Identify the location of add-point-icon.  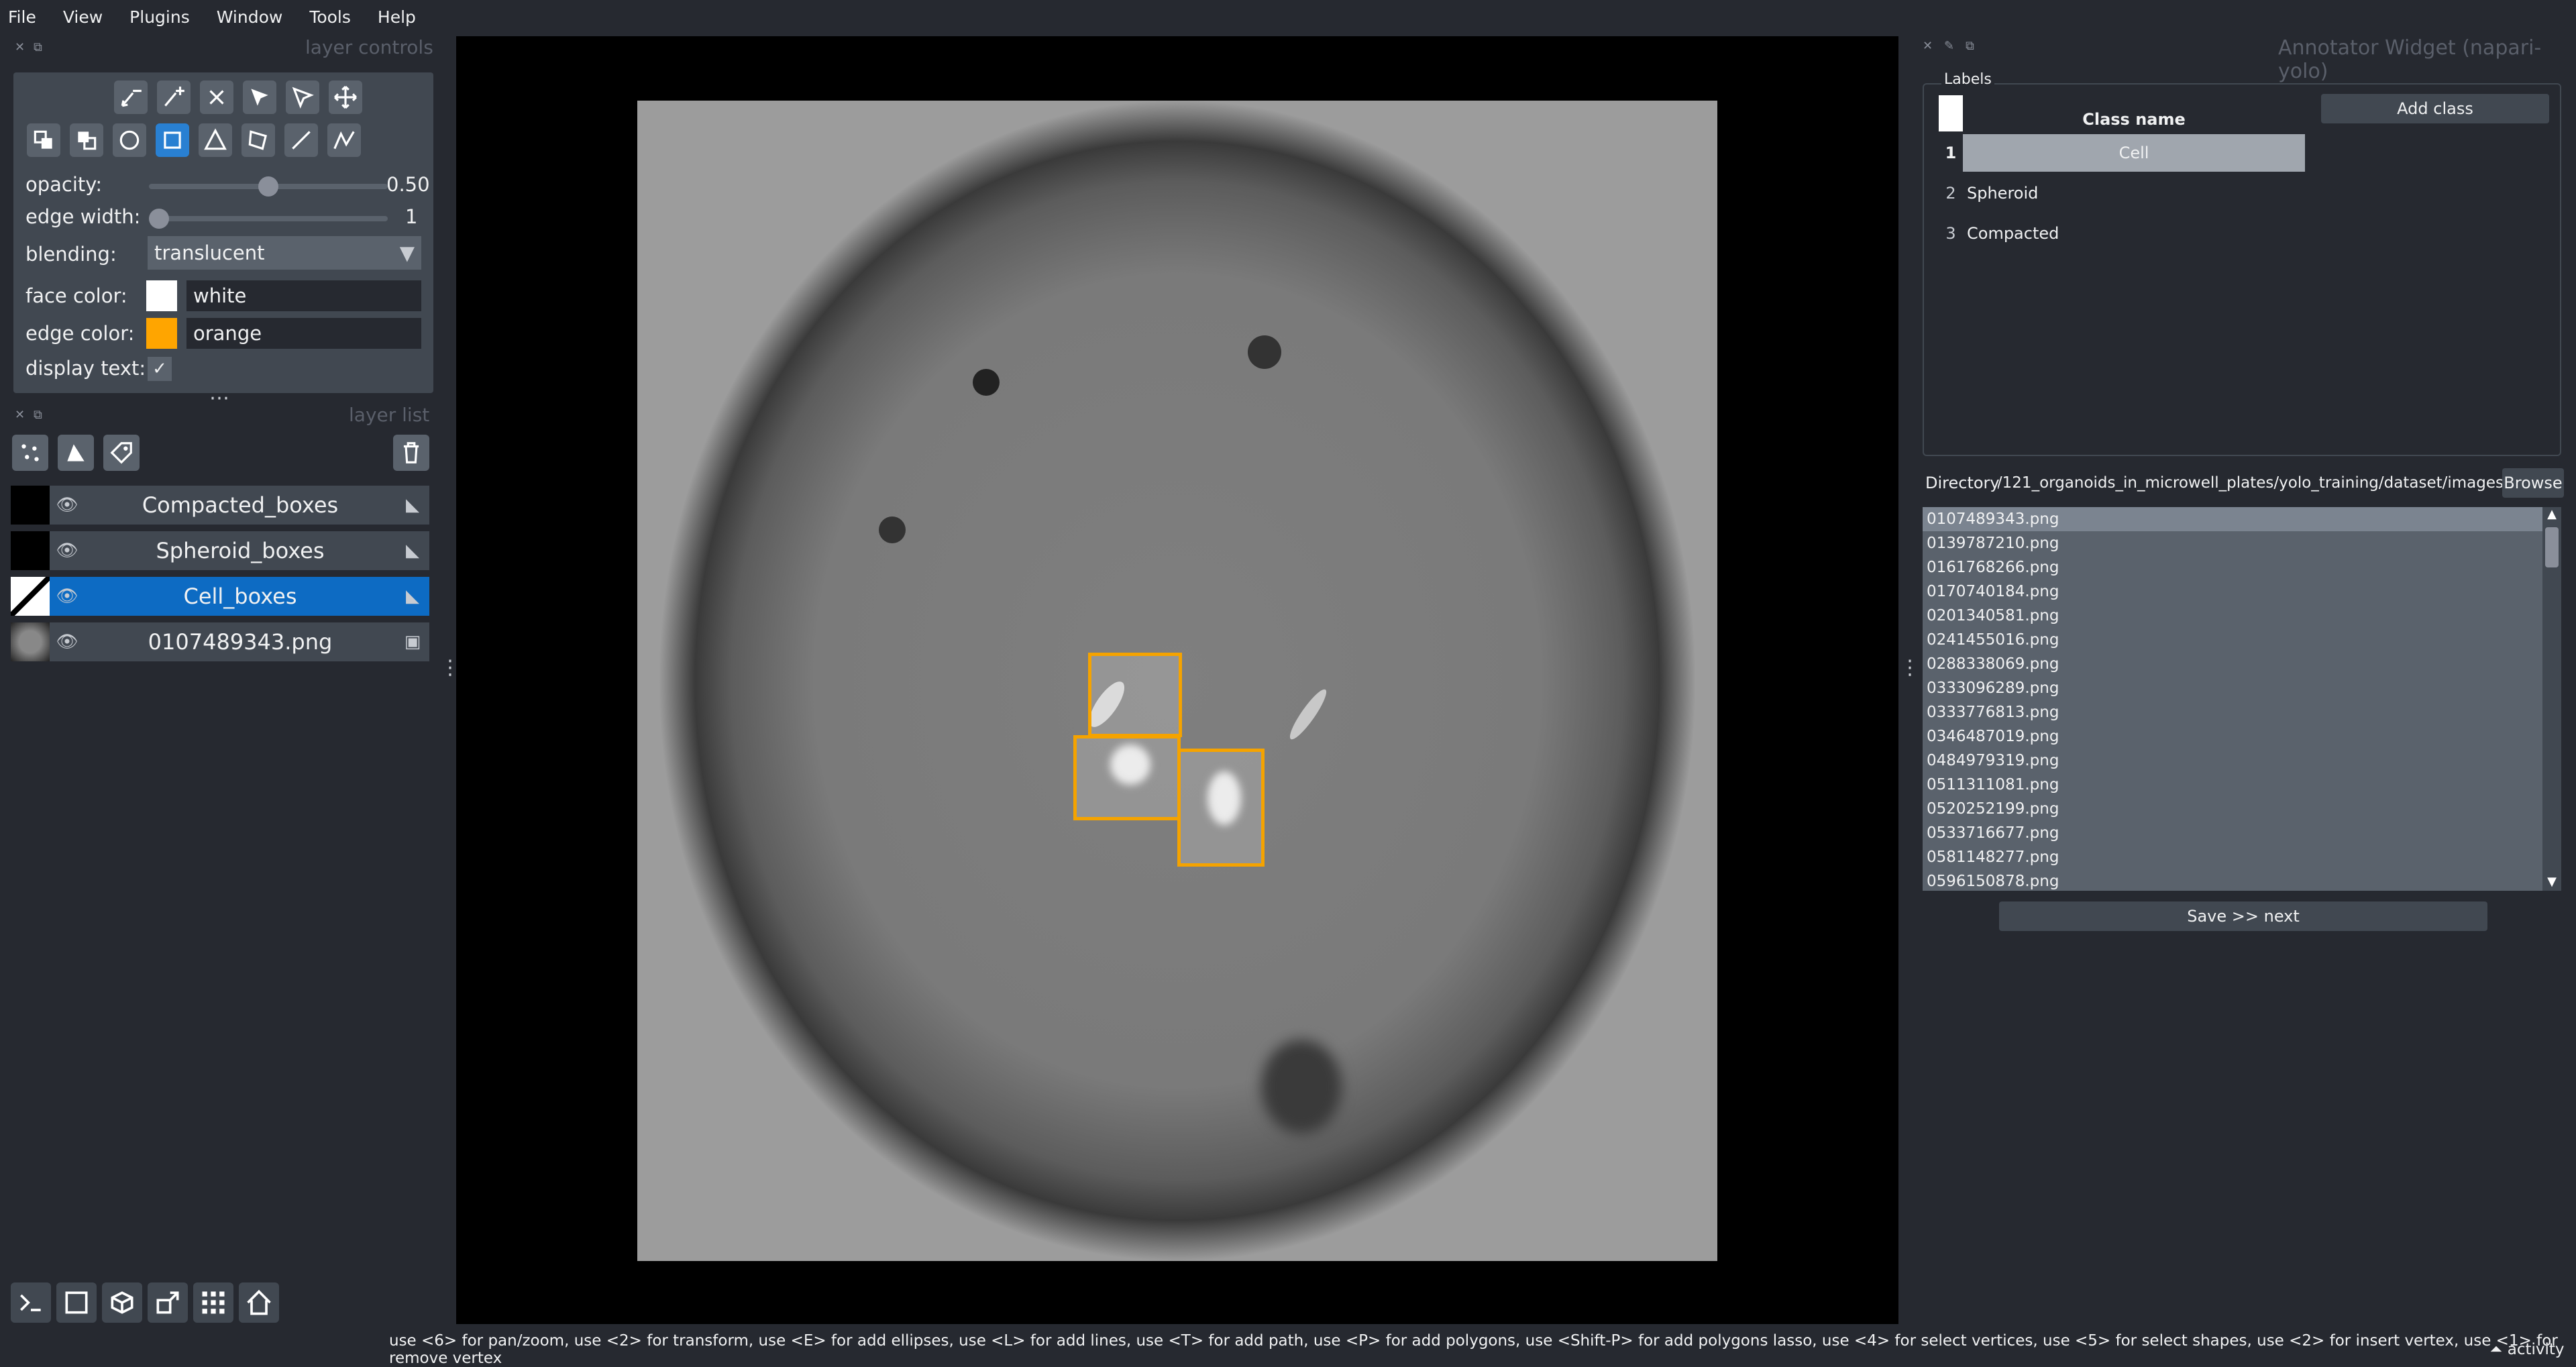
(174, 97).